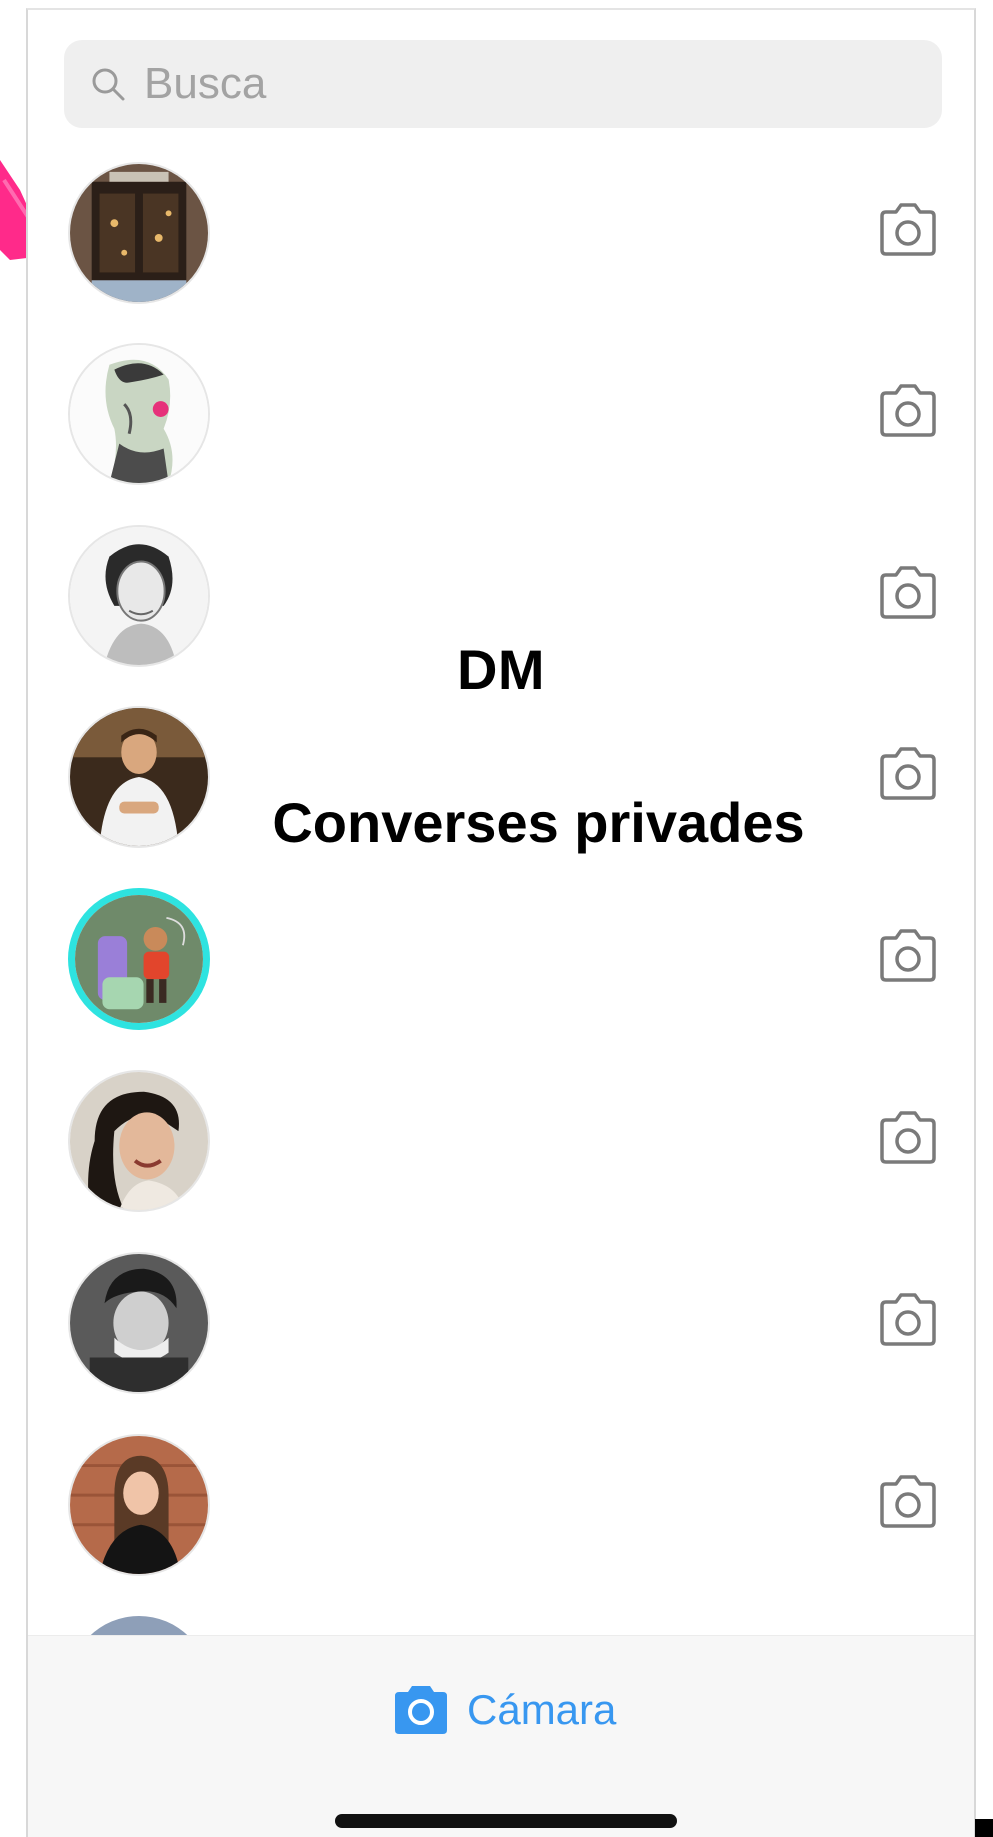 This screenshot has height=1837, width=993. What do you see at coordinates (139, 233) in the screenshot?
I see `avatar-shop-window` at bounding box center [139, 233].